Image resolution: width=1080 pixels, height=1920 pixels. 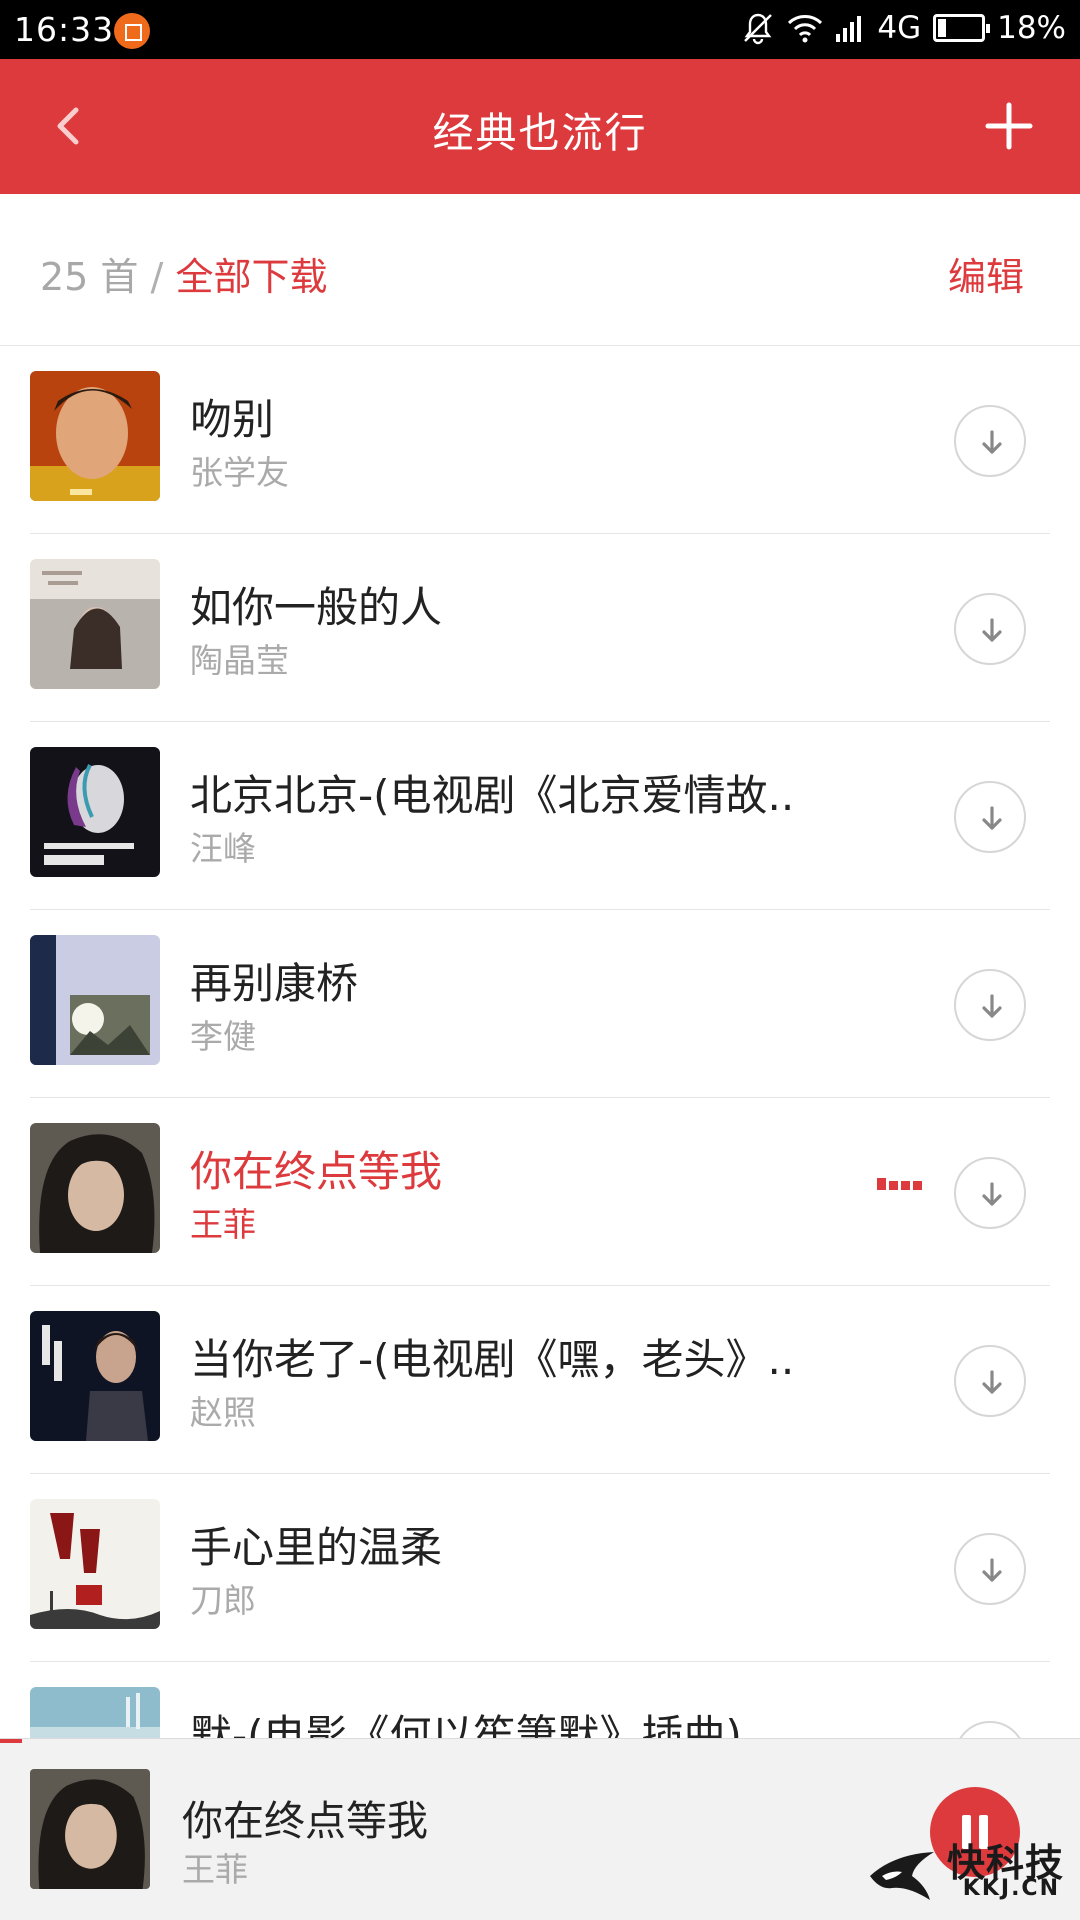 I want to click on song-row: 默-(电影《何以笙箫默》插曲), so click(x=540, y=1700).